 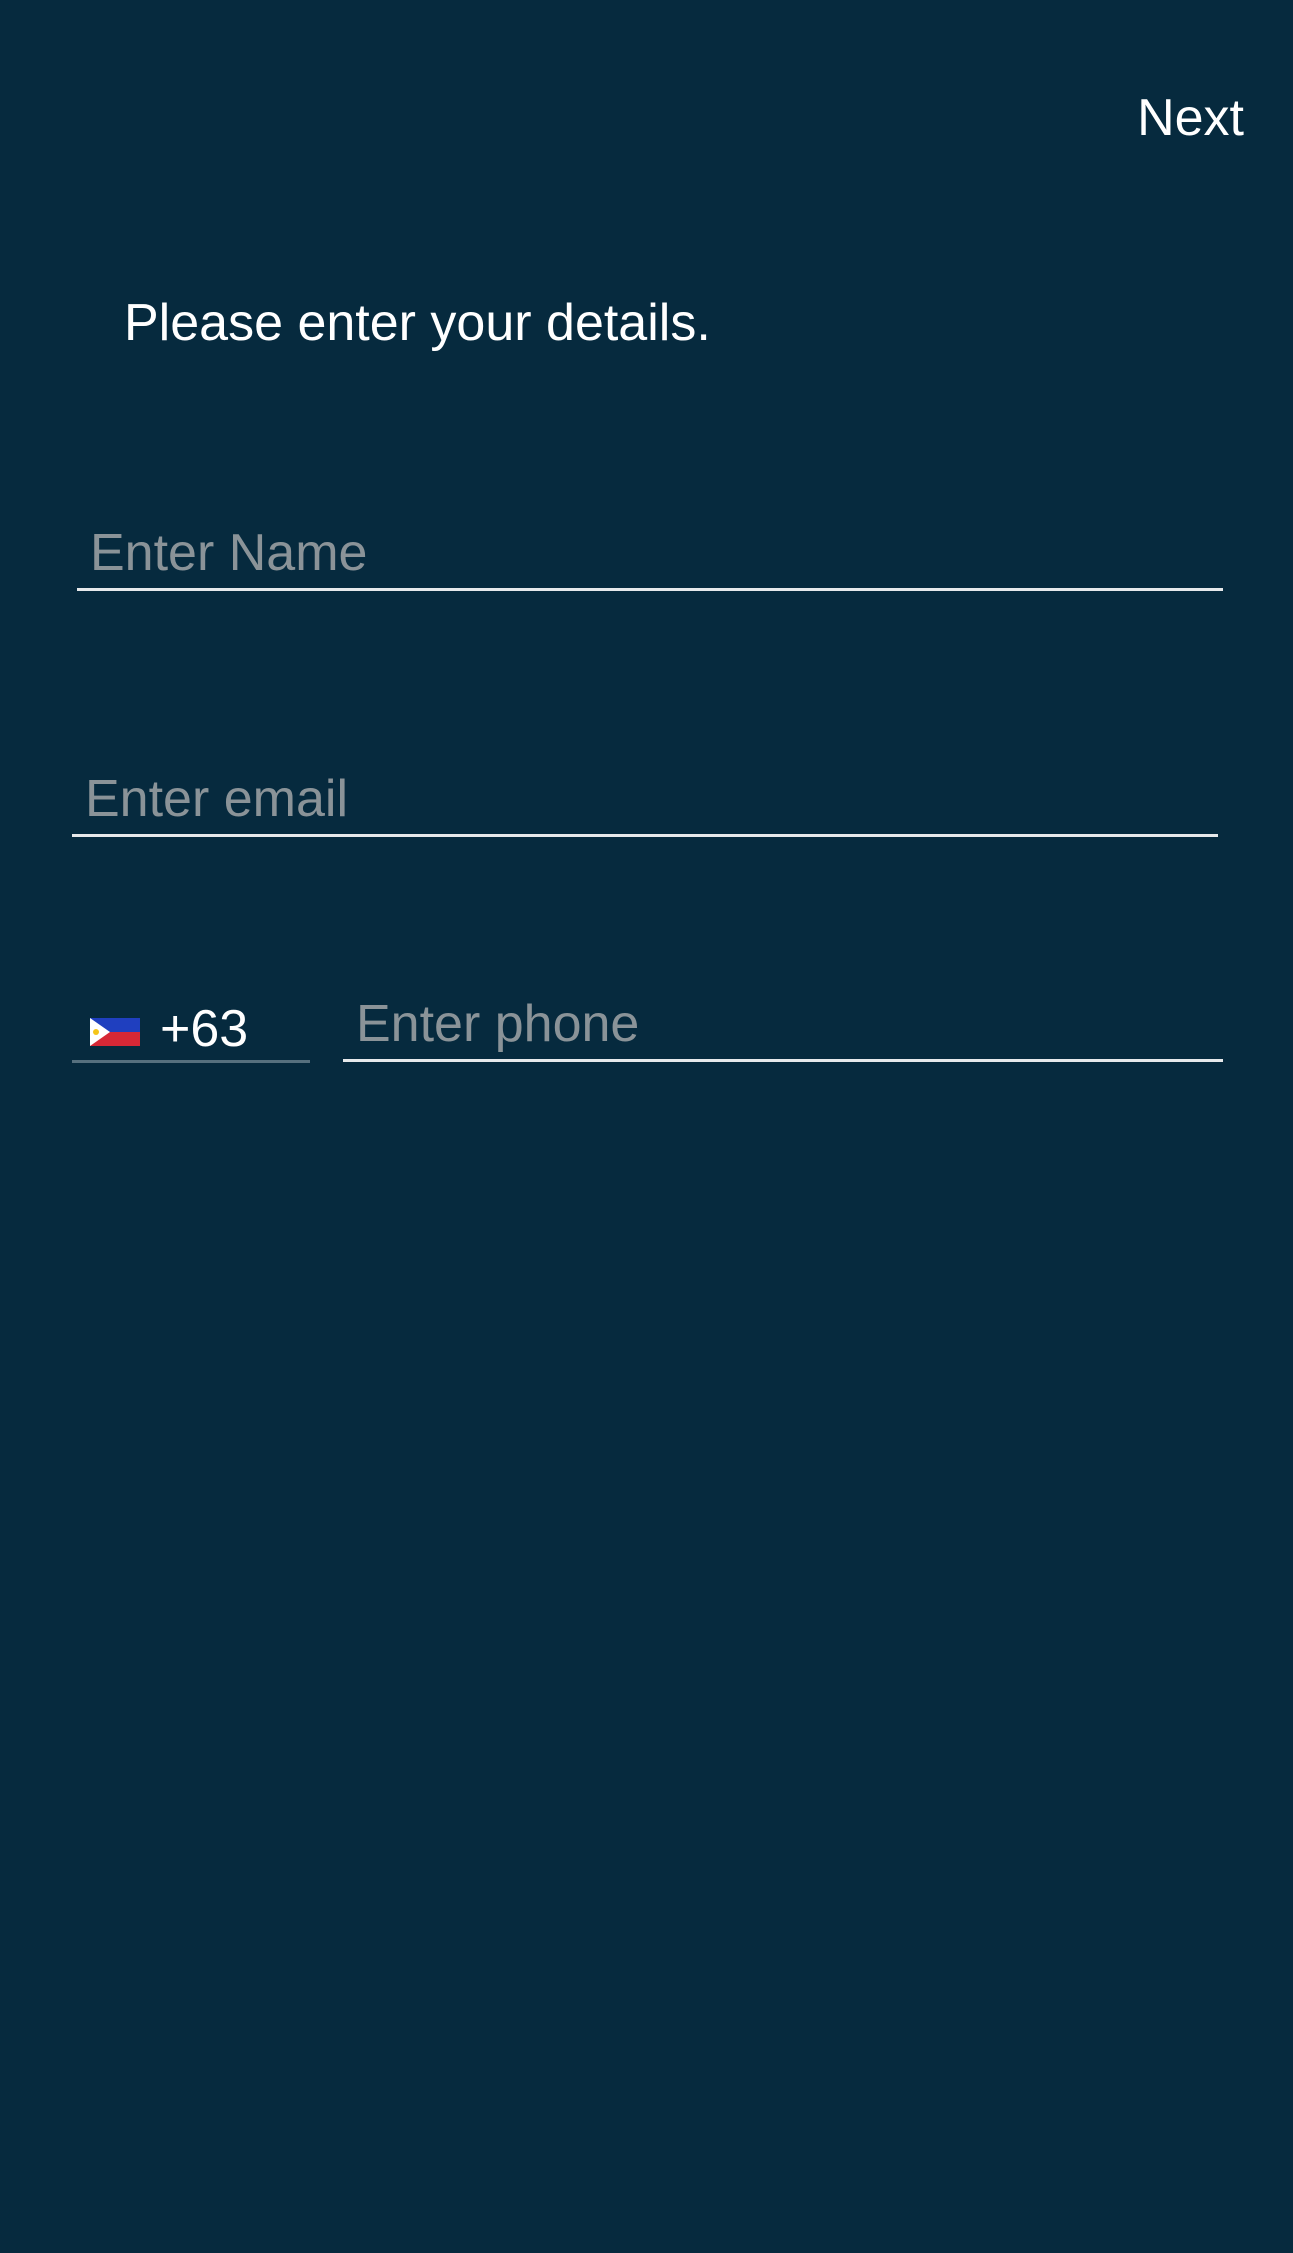 What do you see at coordinates (204, 1029) in the screenshot?
I see `dial-code-label: +63` at bounding box center [204, 1029].